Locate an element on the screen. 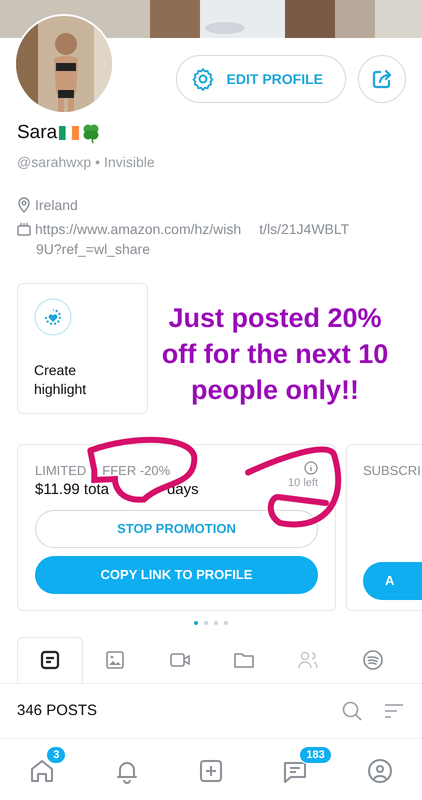 This screenshot has width=422, height=800. notification-badge: 183 is located at coordinates (315, 755).